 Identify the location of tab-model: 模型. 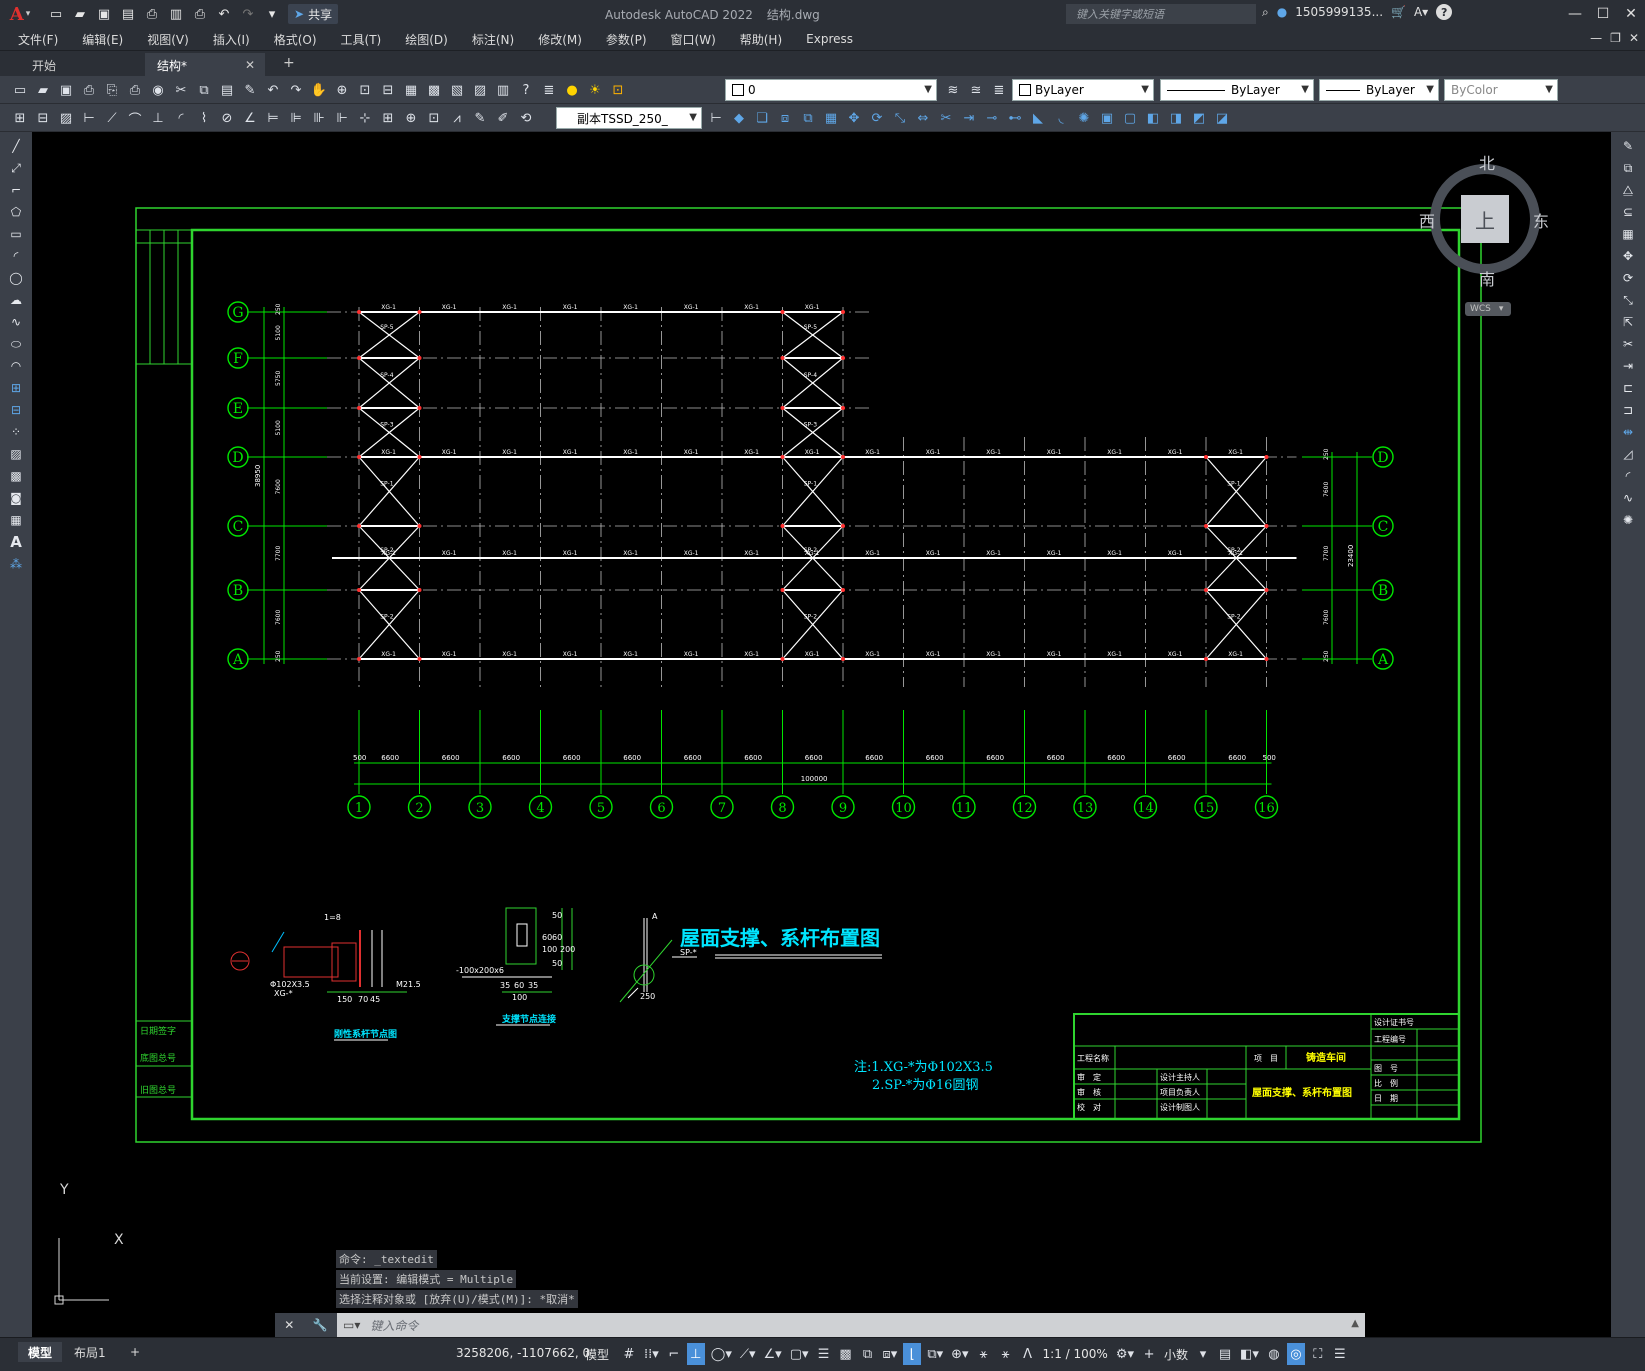
(40, 1352).